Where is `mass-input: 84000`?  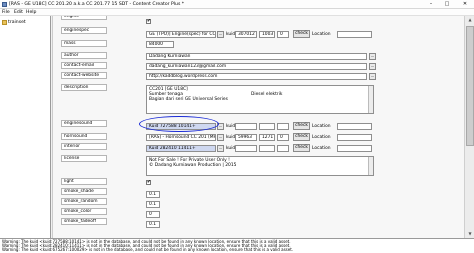 mass-input: 84000 is located at coordinates (160, 44).